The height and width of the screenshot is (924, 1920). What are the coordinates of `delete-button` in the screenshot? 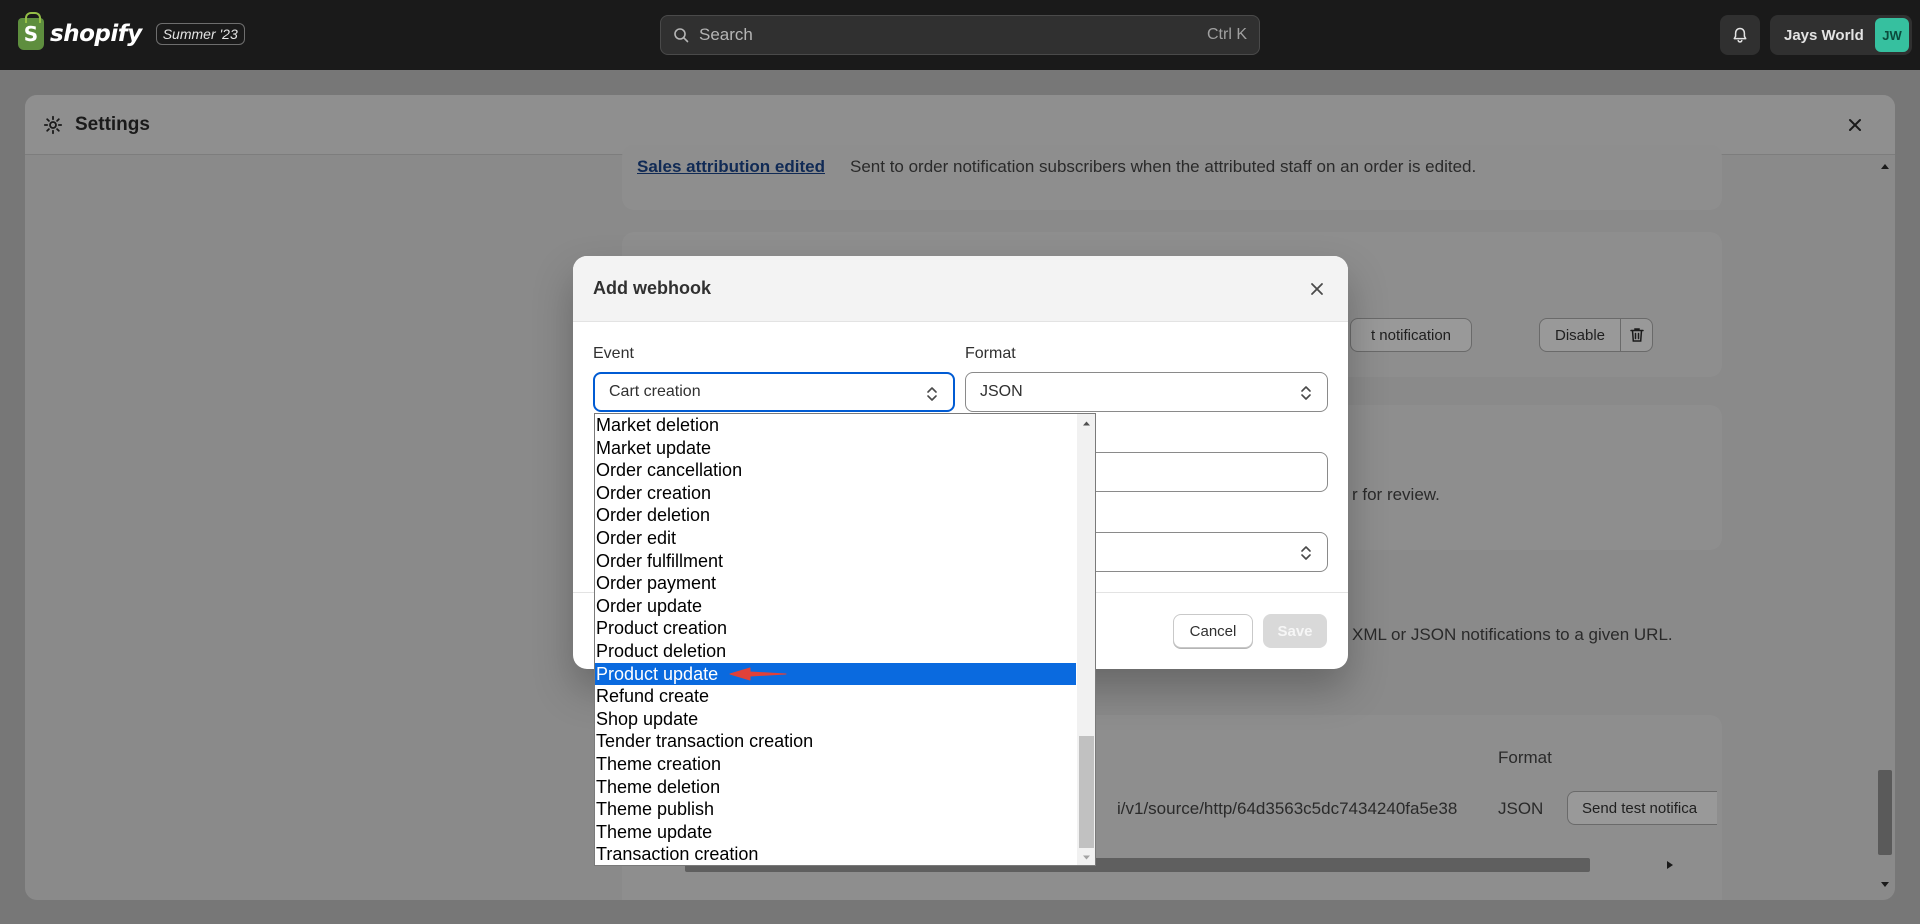 It's located at (1637, 335).